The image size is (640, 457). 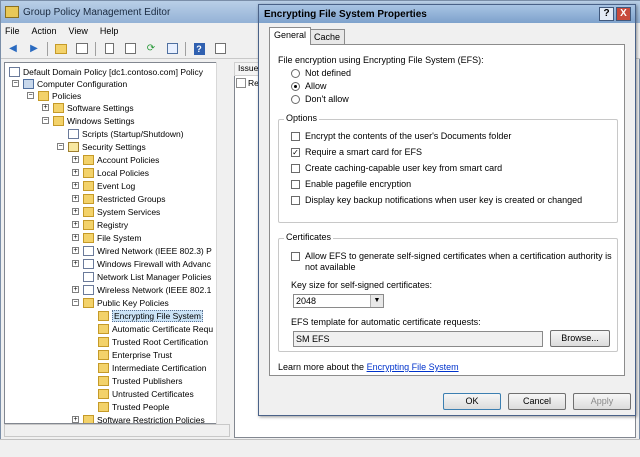 What do you see at coordinates (151, 49) in the screenshot?
I see `refresh-icon: ⟳` at bounding box center [151, 49].